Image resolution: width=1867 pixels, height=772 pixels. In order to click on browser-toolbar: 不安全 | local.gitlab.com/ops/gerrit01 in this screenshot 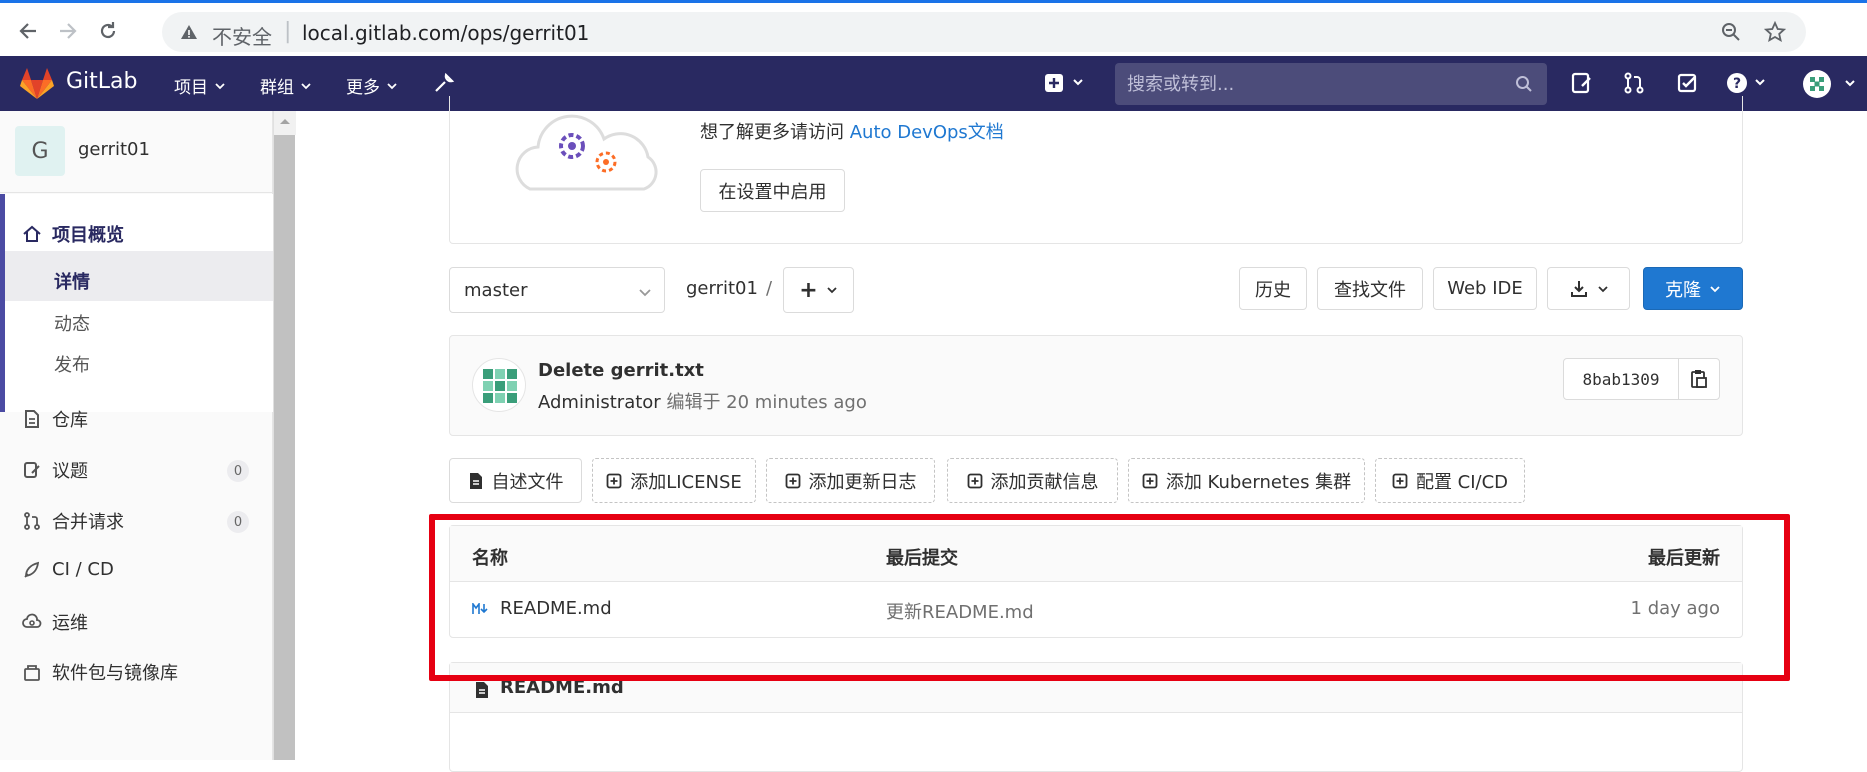, I will do `click(933, 28)`.